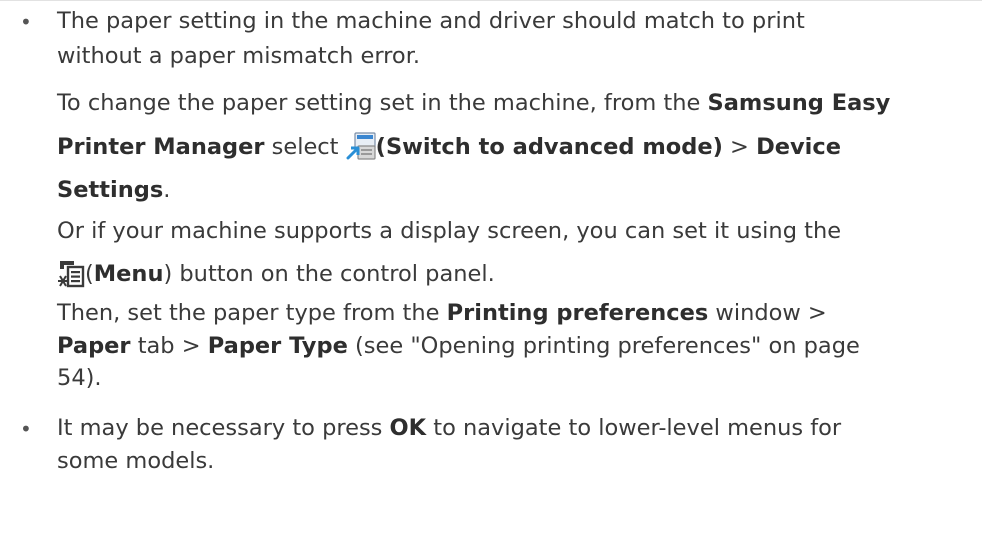 This screenshot has width=982, height=537. I want to click on ok-label: OK, so click(408, 428).